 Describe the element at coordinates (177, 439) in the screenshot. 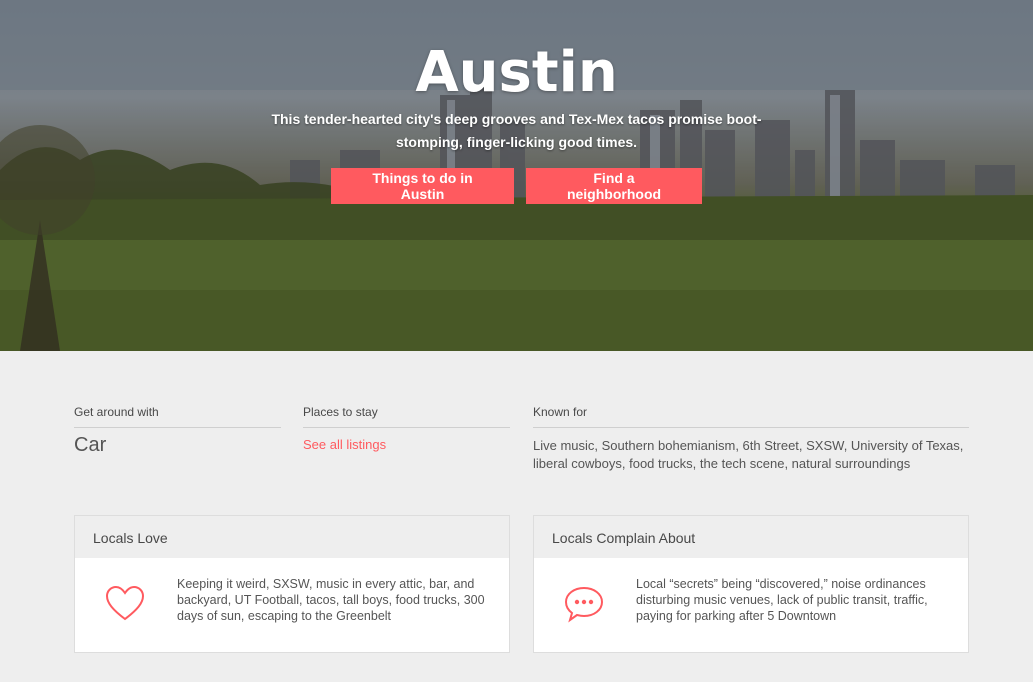

I see `fact-get-around: Get around with Car` at that location.